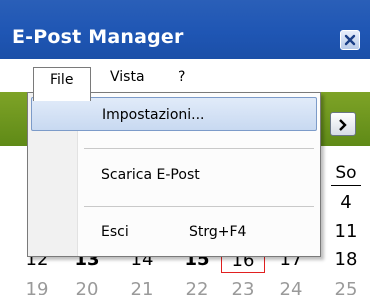 The width and height of the screenshot is (370, 295). I want to click on calendar-day: 11, so click(346, 231).